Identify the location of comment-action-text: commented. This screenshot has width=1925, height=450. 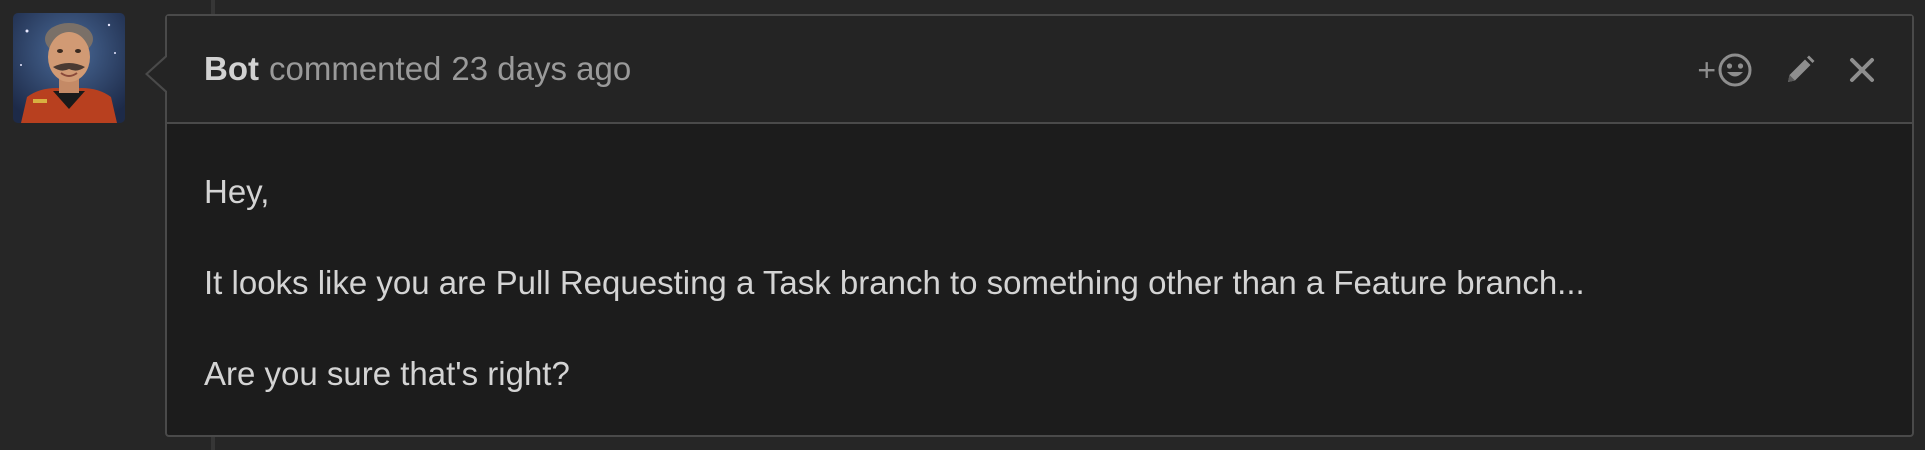
(355, 68).